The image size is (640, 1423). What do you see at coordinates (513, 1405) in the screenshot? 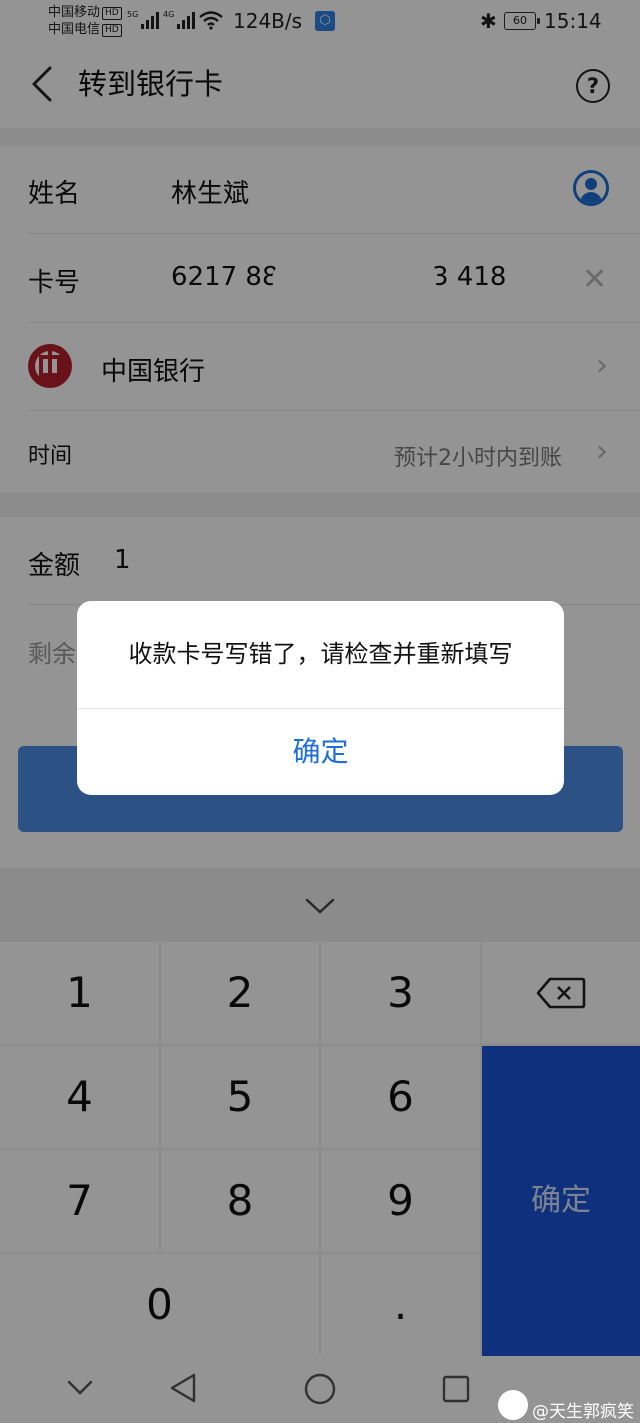
I see `weibo-logo-icon` at bounding box center [513, 1405].